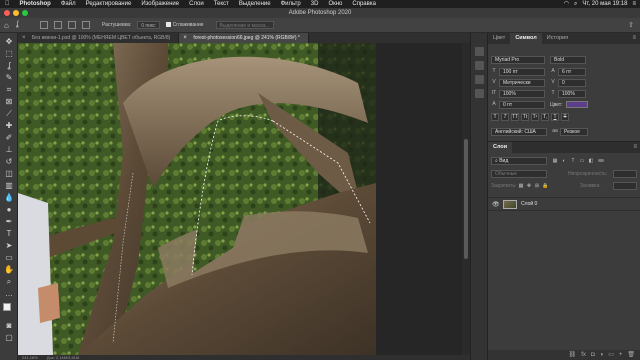  What do you see at coordinates (555, 117) in the screenshot?
I see `underline-button: T` at bounding box center [555, 117].